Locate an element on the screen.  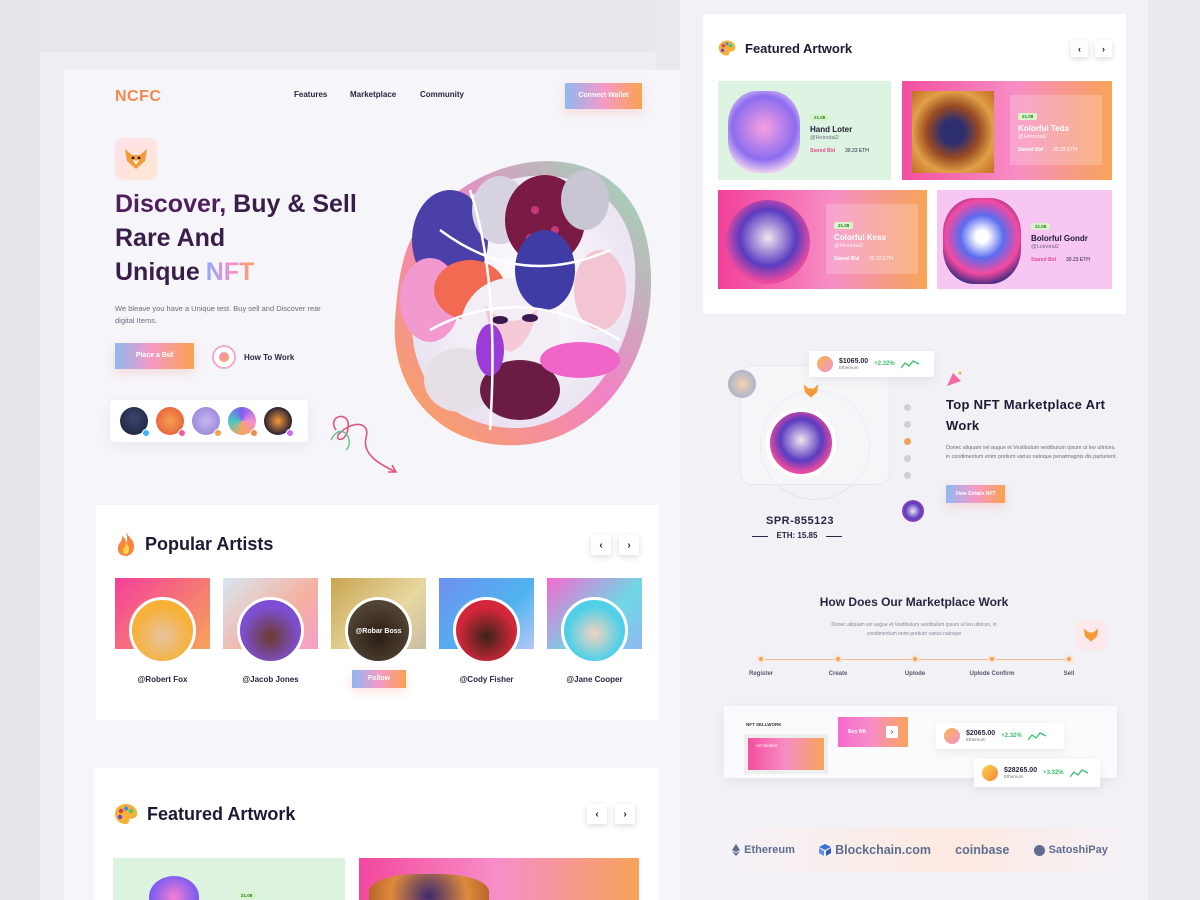
artist-card: @Robar Boss Follow is located at coordinates (378, 633).